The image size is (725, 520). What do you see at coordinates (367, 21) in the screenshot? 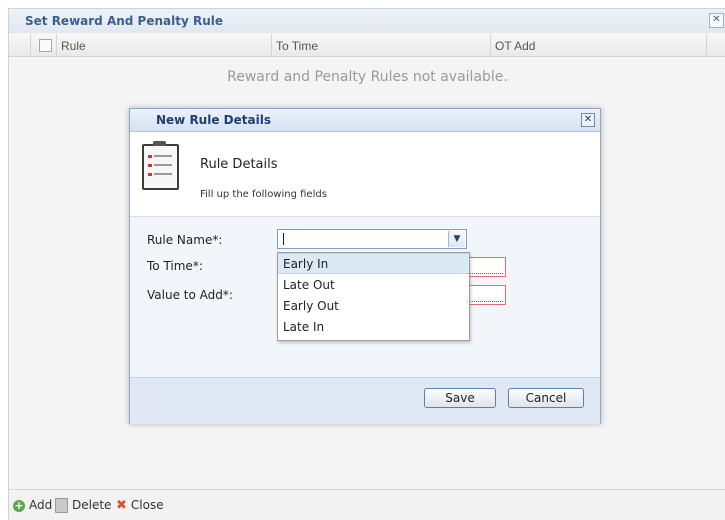
I see `window-titlebar: Set Reward And Penalty Rule ✕` at bounding box center [367, 21].